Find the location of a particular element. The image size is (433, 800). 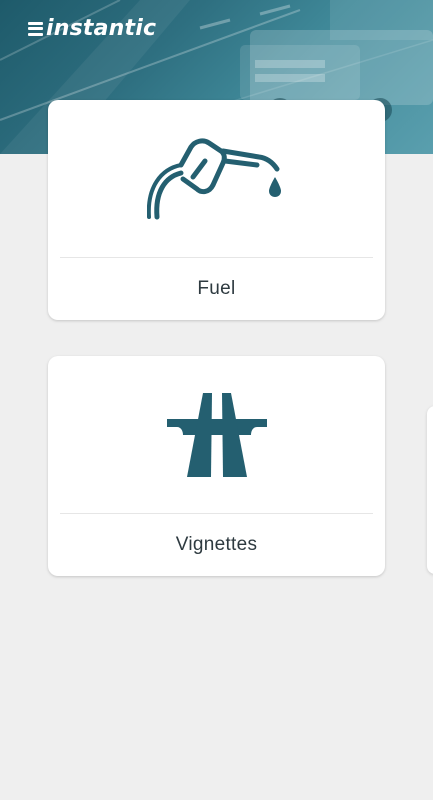

fuel-label: Fuel is located at coordinates (216, 288).